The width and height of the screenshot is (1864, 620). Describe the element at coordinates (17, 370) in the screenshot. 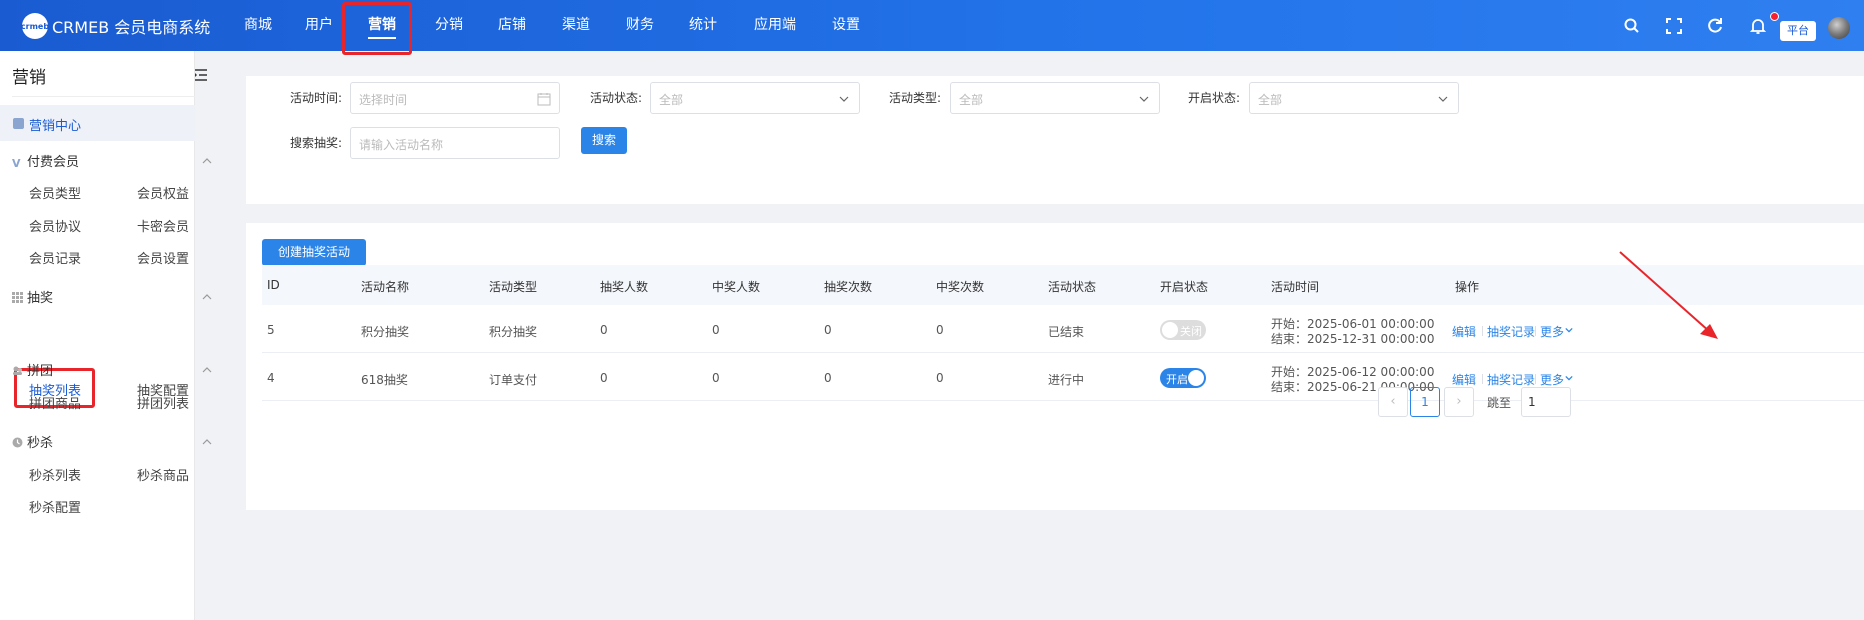

I see `group-icon` at that location.